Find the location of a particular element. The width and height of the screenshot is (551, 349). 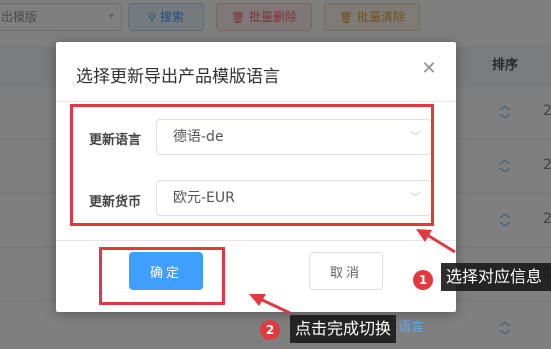

confirm-highlight-box is located at coordinates (162, 276).